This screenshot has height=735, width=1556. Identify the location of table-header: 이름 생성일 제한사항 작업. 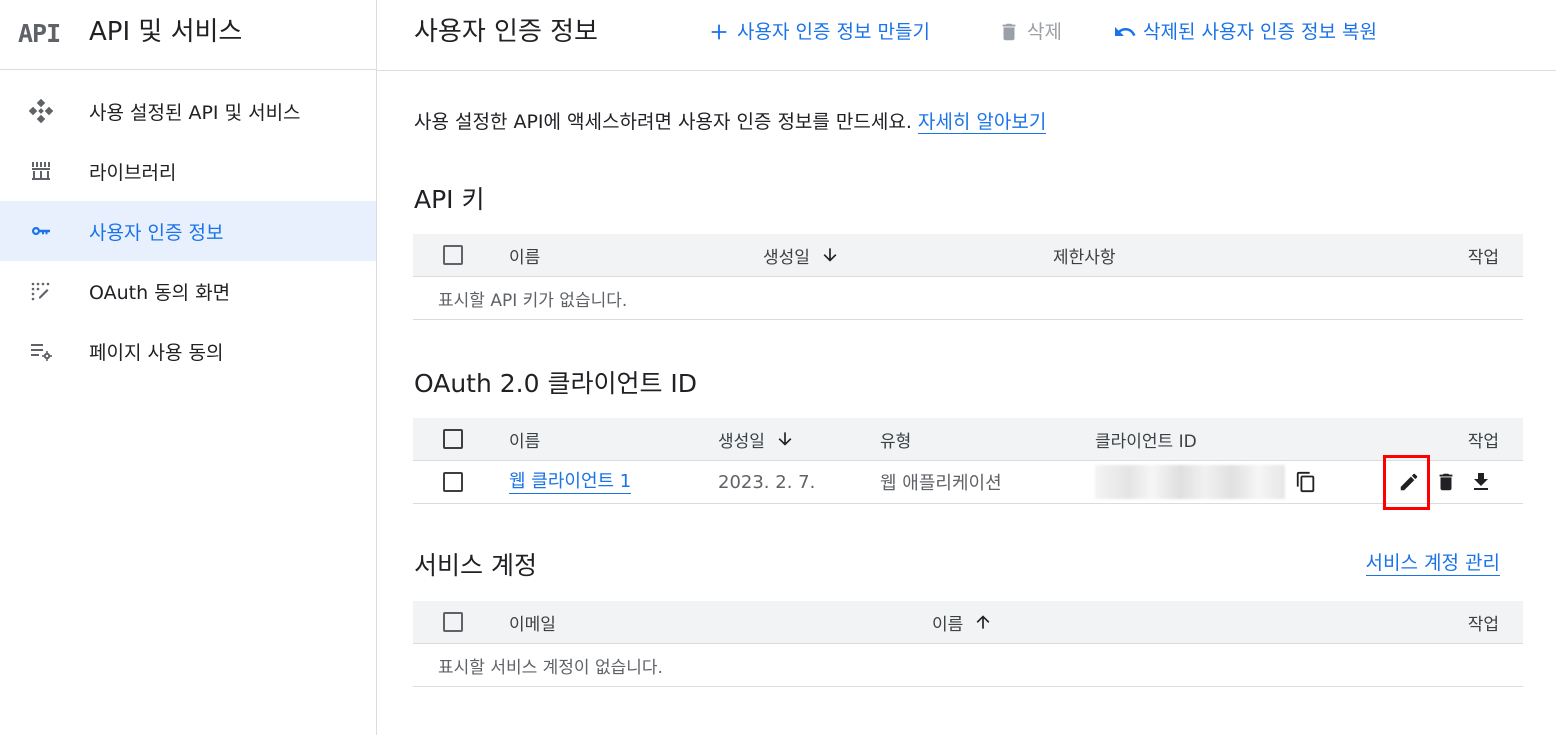
(968, 255).